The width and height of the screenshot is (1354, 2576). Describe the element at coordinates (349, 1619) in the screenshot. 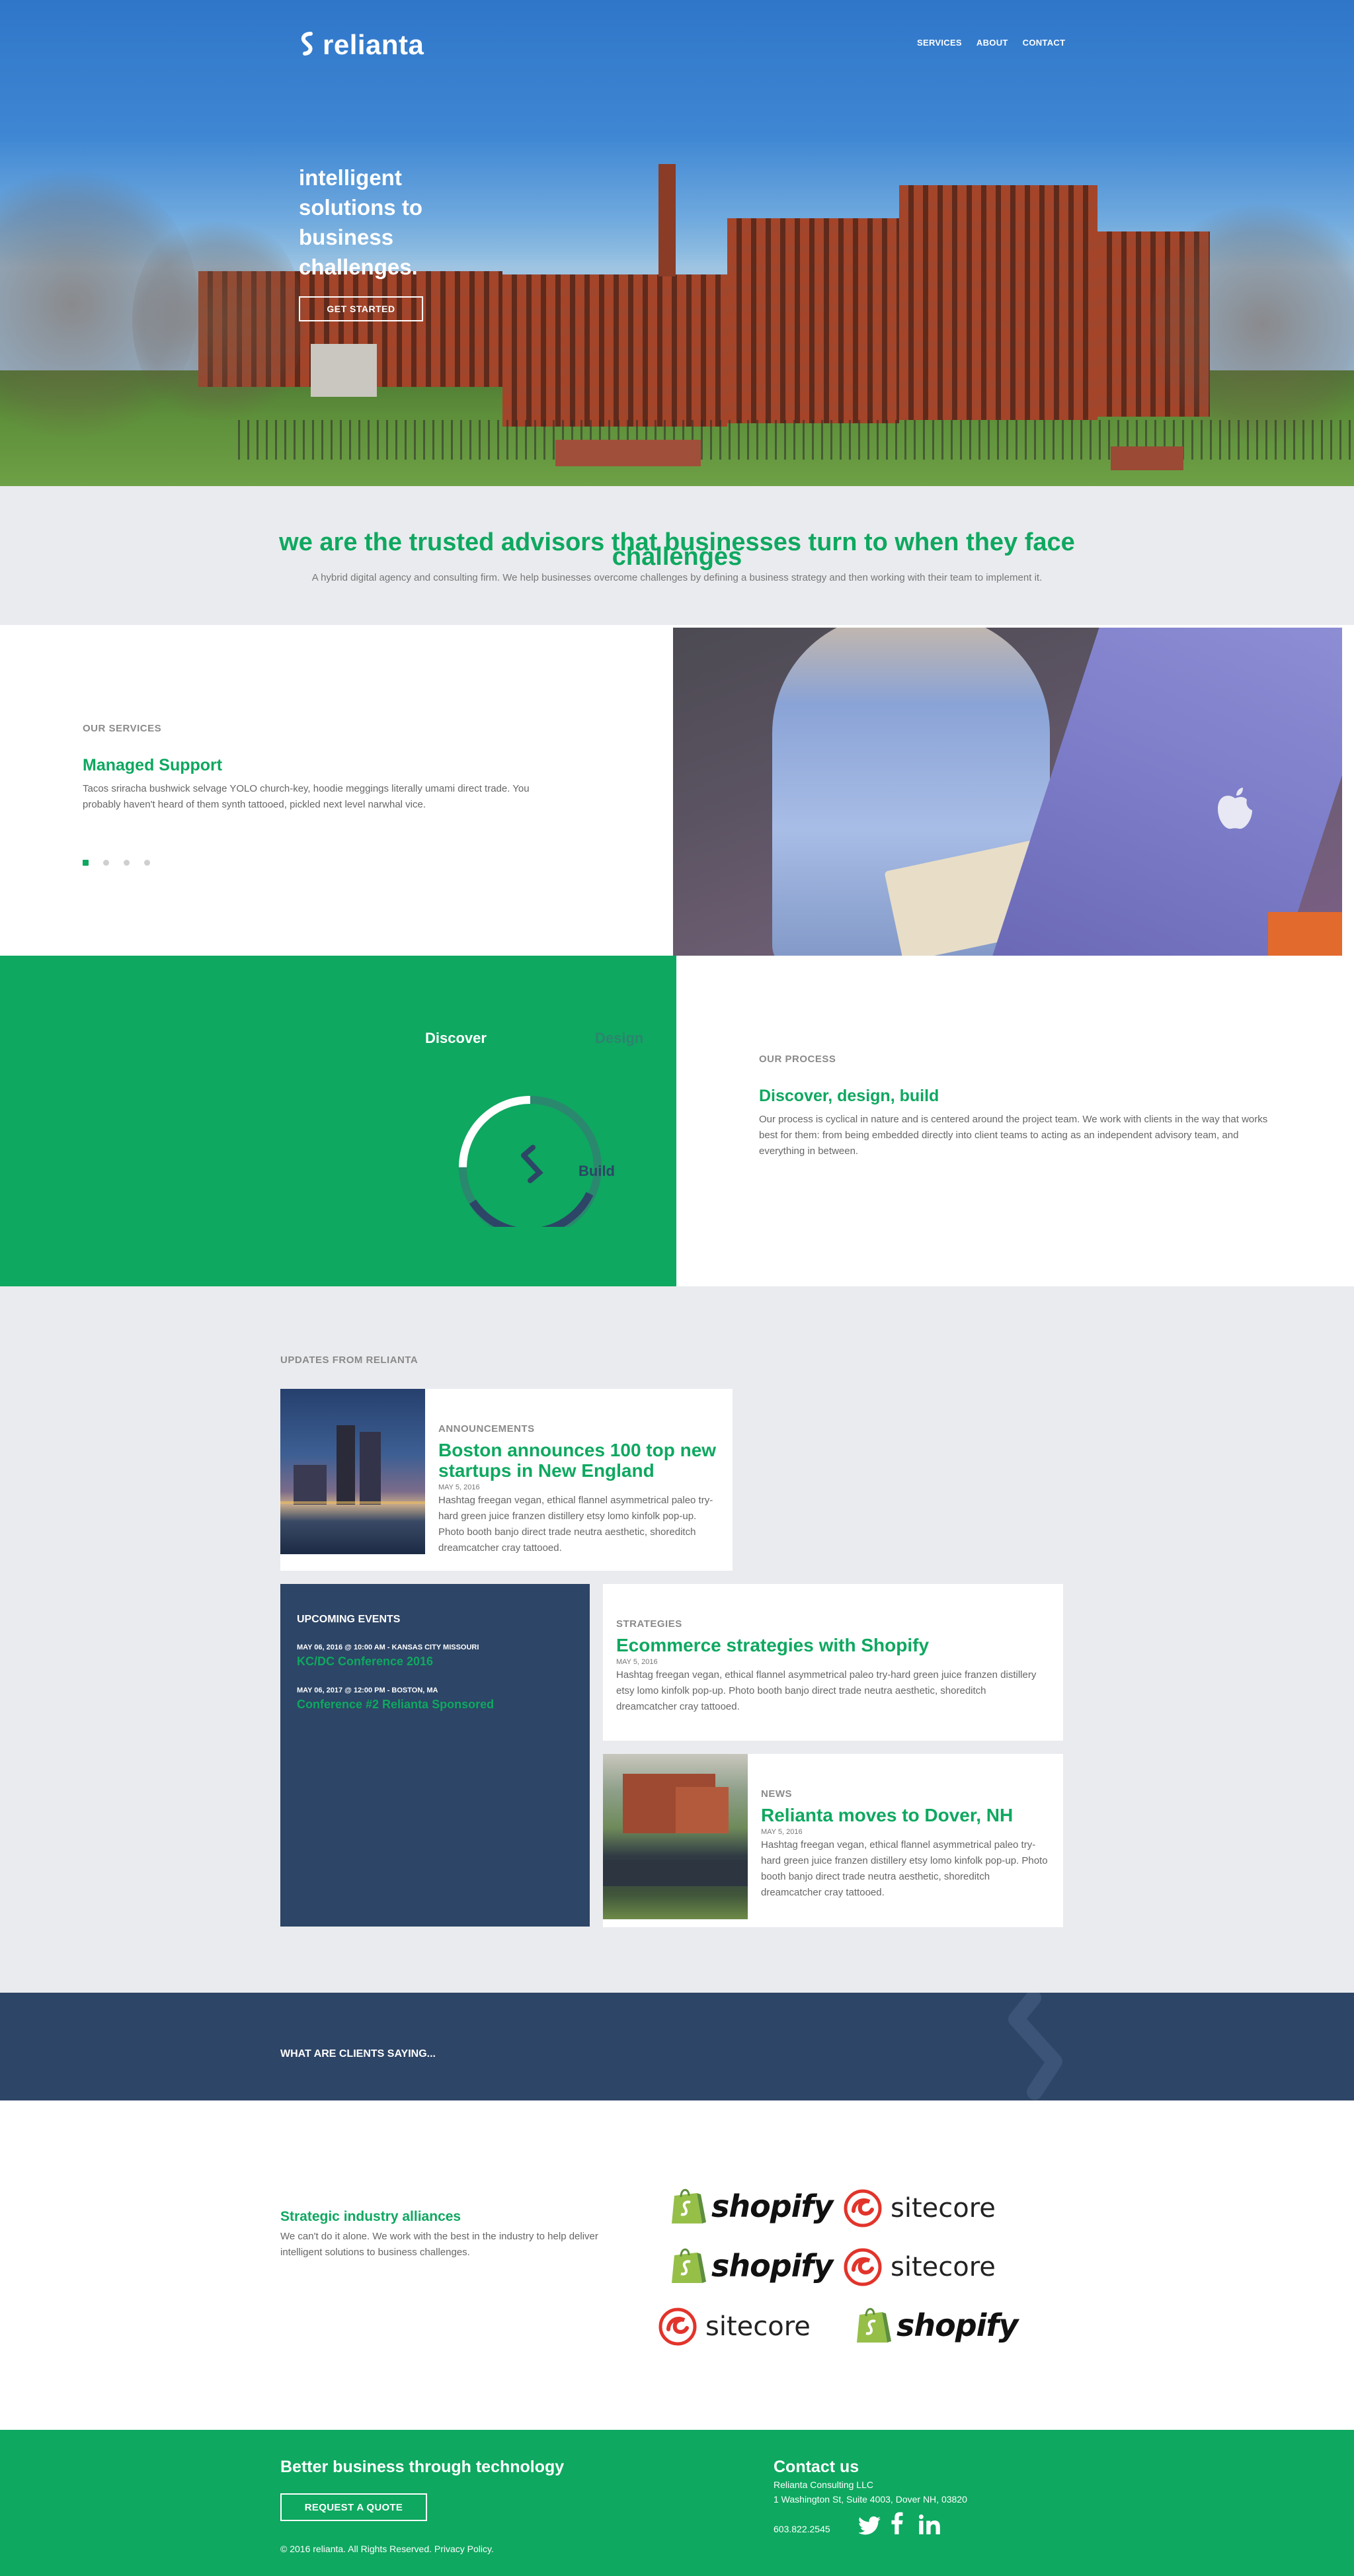

I see `events-heading: UPCOMING EVENTS` at that location.